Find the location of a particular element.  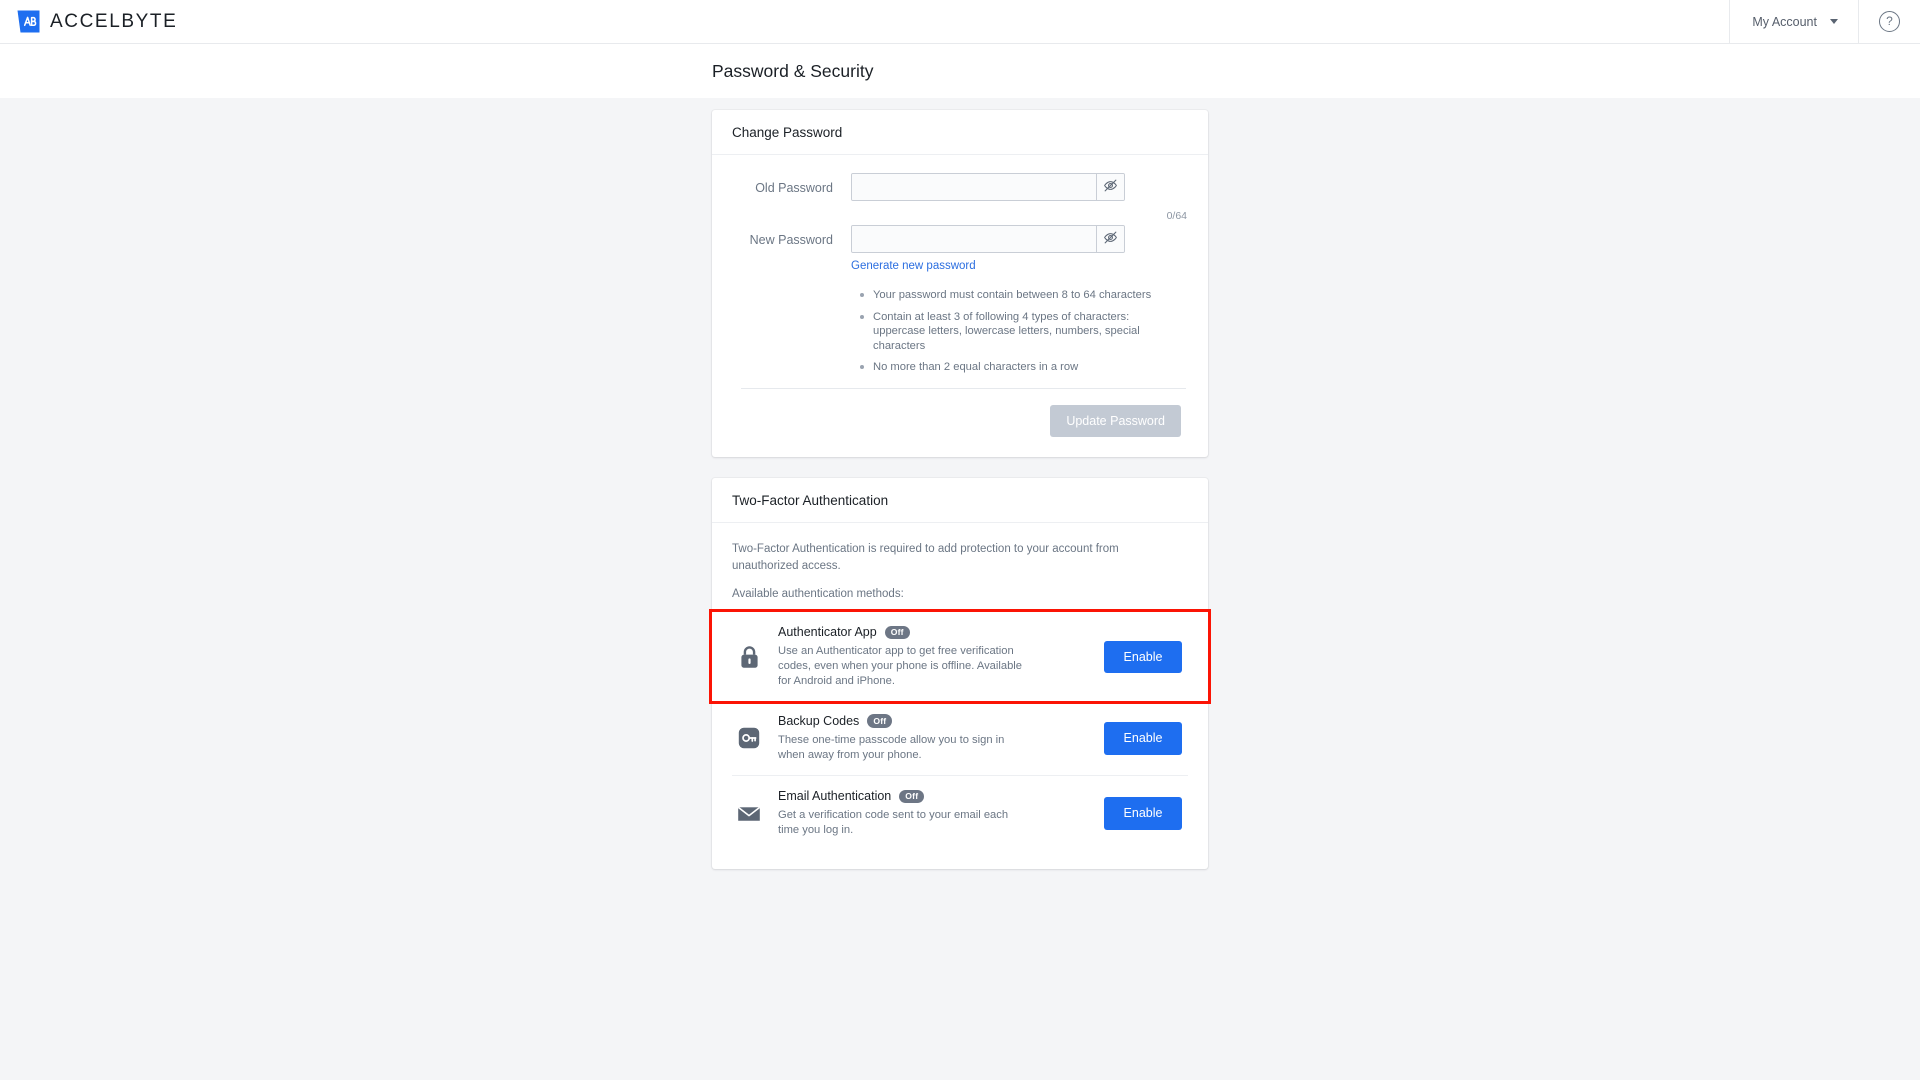

new-password-input-group is located at coordinates (988, 239).